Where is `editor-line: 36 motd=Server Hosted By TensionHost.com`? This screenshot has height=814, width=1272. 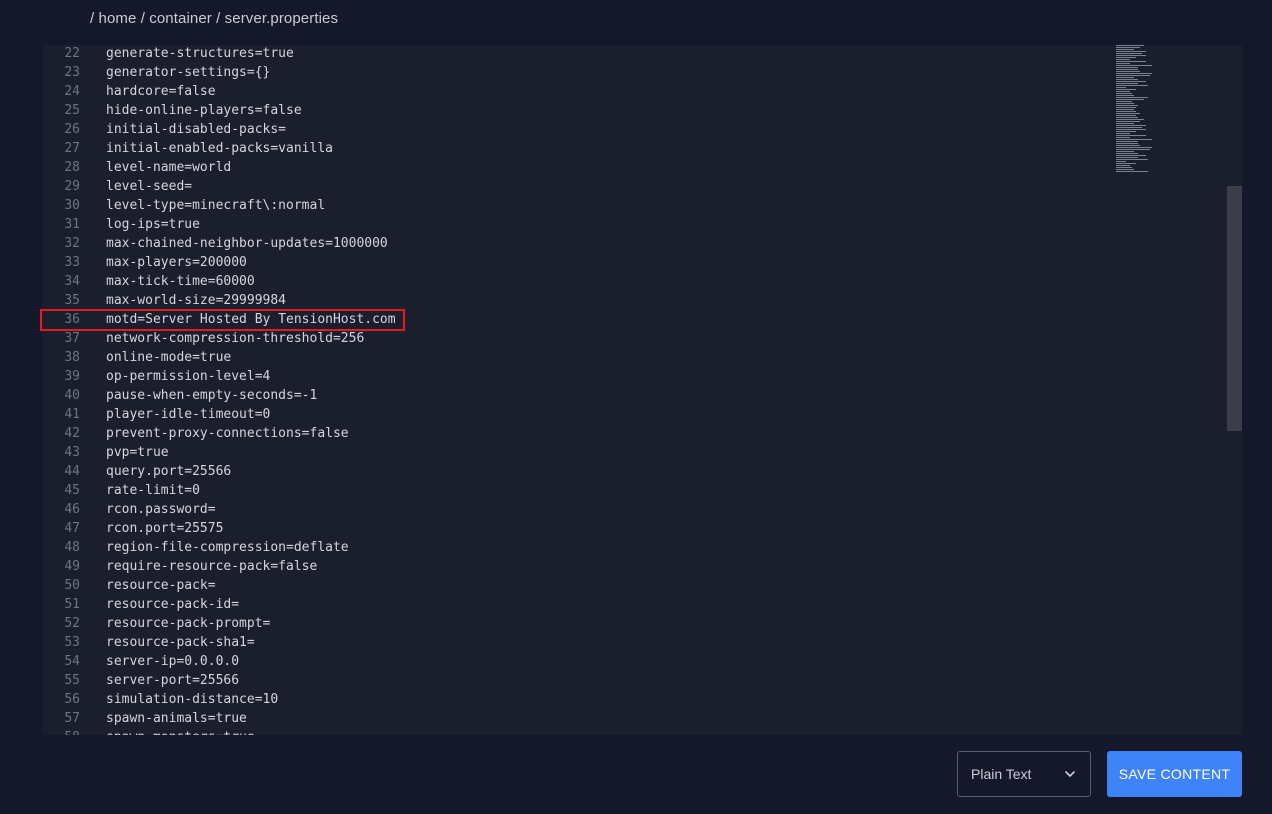 editor-line: 36 motd=Server Hosted By TensionHost.com is located at coordinates (577, 319).